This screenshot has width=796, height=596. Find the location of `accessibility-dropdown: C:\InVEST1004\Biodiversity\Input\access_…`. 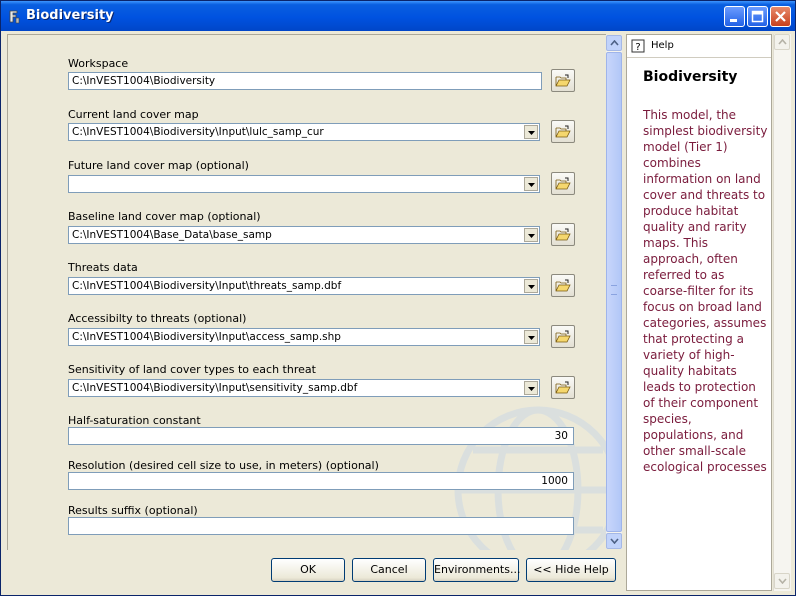

accessibility-dropdown: C:\InVEST1004\Biodiversity\Input\access_… is located at coordinates (304, 337).